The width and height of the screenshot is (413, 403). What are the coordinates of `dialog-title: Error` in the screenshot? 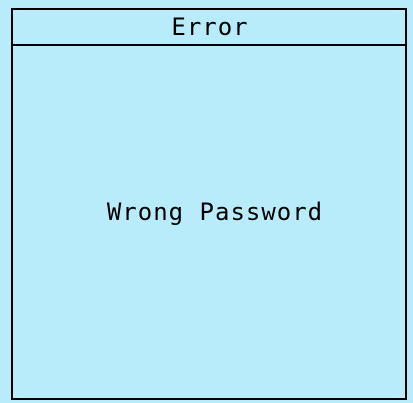 It's located at (210, 27).